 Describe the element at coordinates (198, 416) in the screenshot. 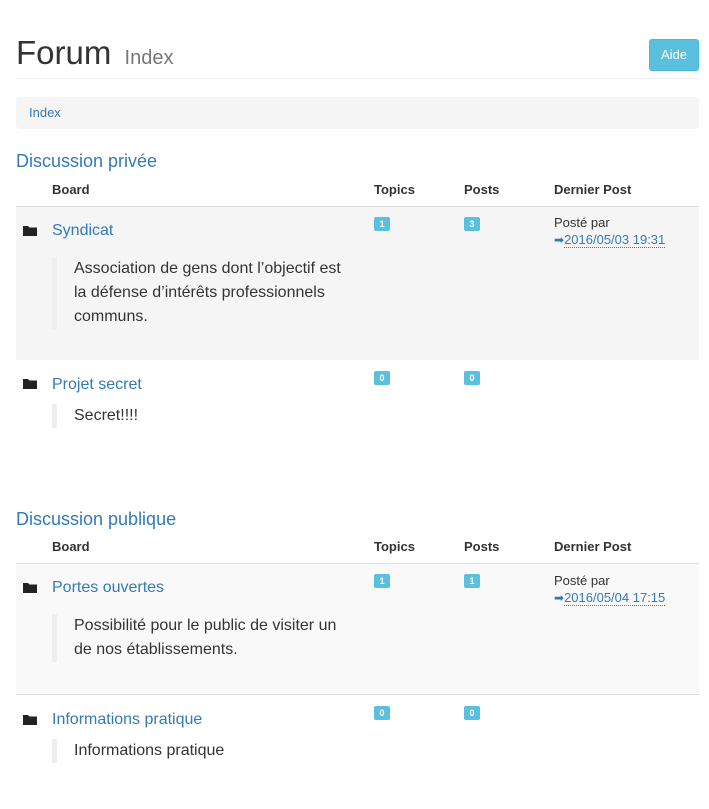

I see `board-description: Secret!!!!` at that location.